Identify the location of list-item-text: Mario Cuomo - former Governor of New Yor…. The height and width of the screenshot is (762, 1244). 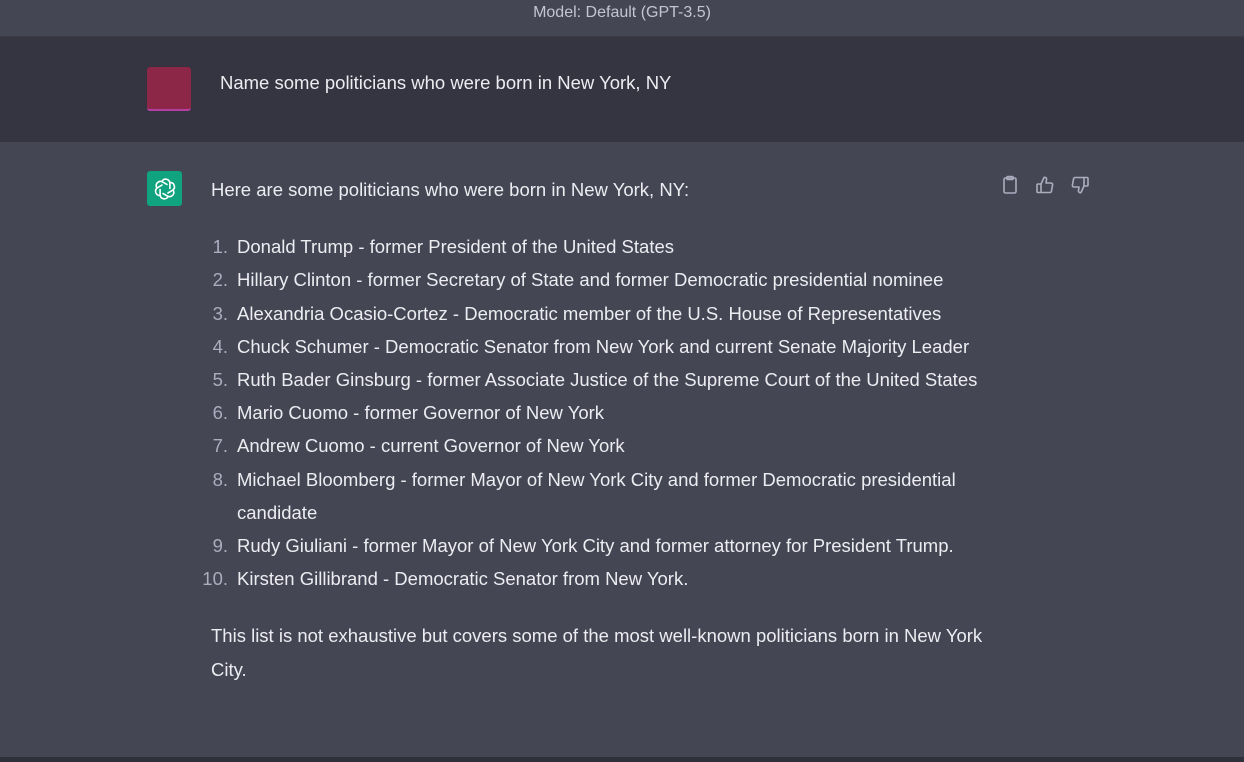
(421, 413).